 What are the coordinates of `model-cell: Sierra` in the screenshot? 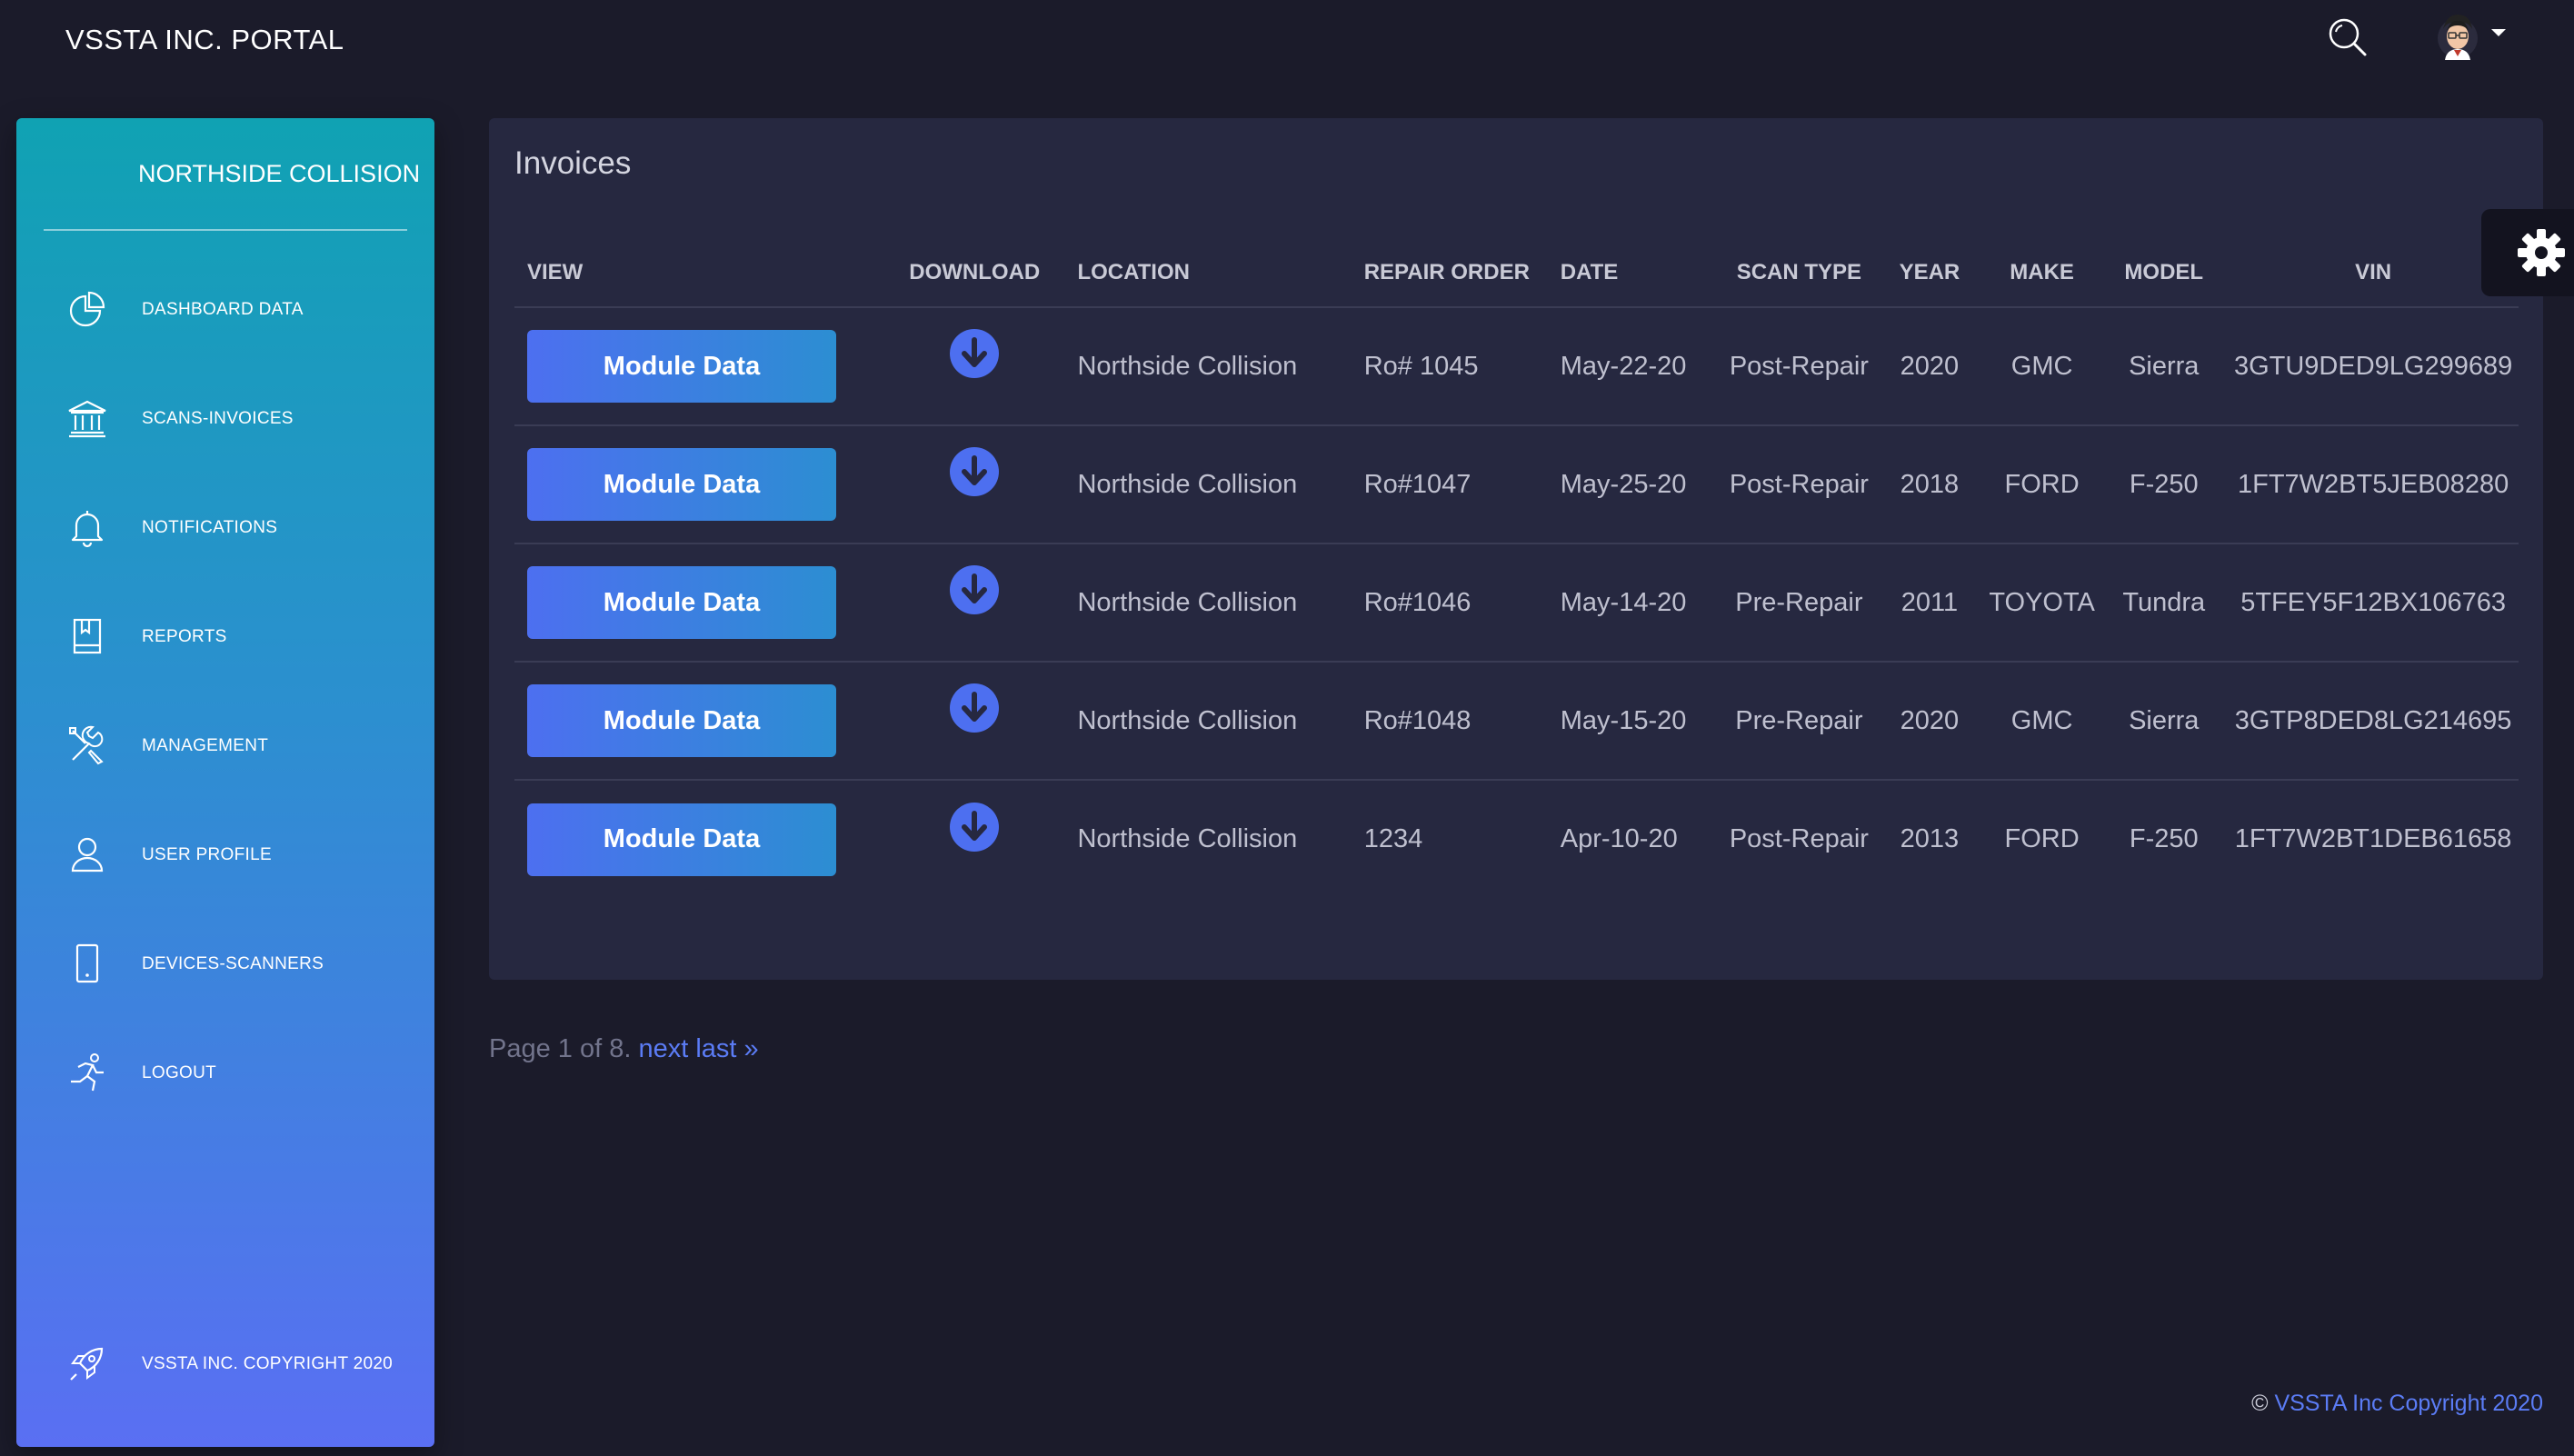 It's located at (2164, 367).